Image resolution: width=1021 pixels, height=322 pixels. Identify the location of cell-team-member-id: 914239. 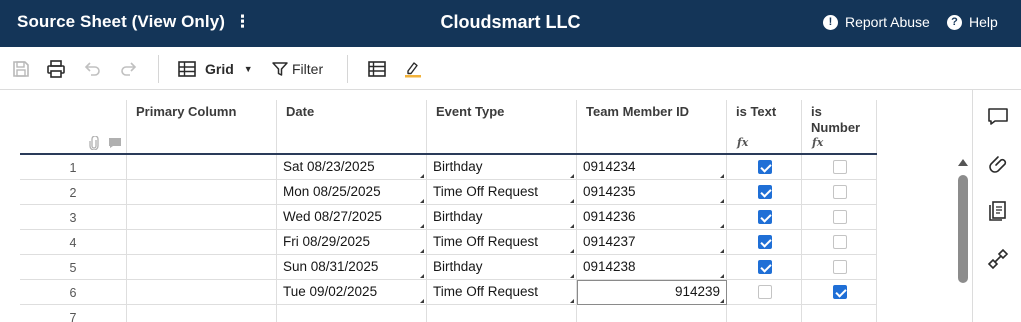
(652, 292).